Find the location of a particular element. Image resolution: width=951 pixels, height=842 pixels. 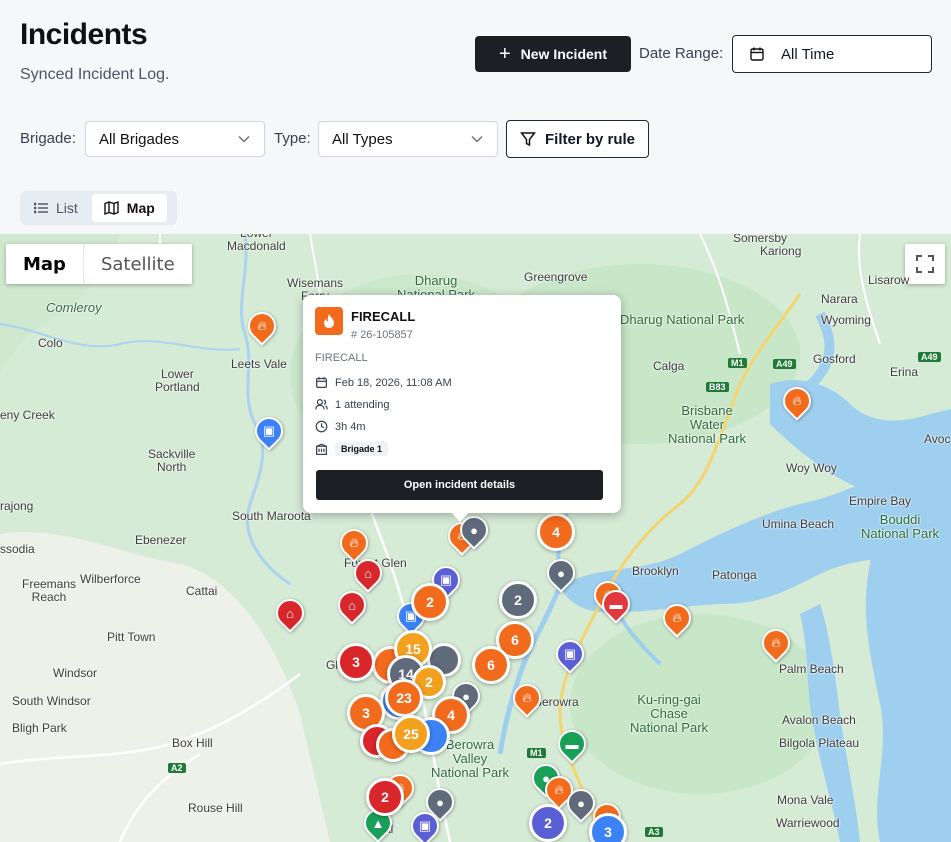

place-label: Warriewood is located at coordinates (808, 823).